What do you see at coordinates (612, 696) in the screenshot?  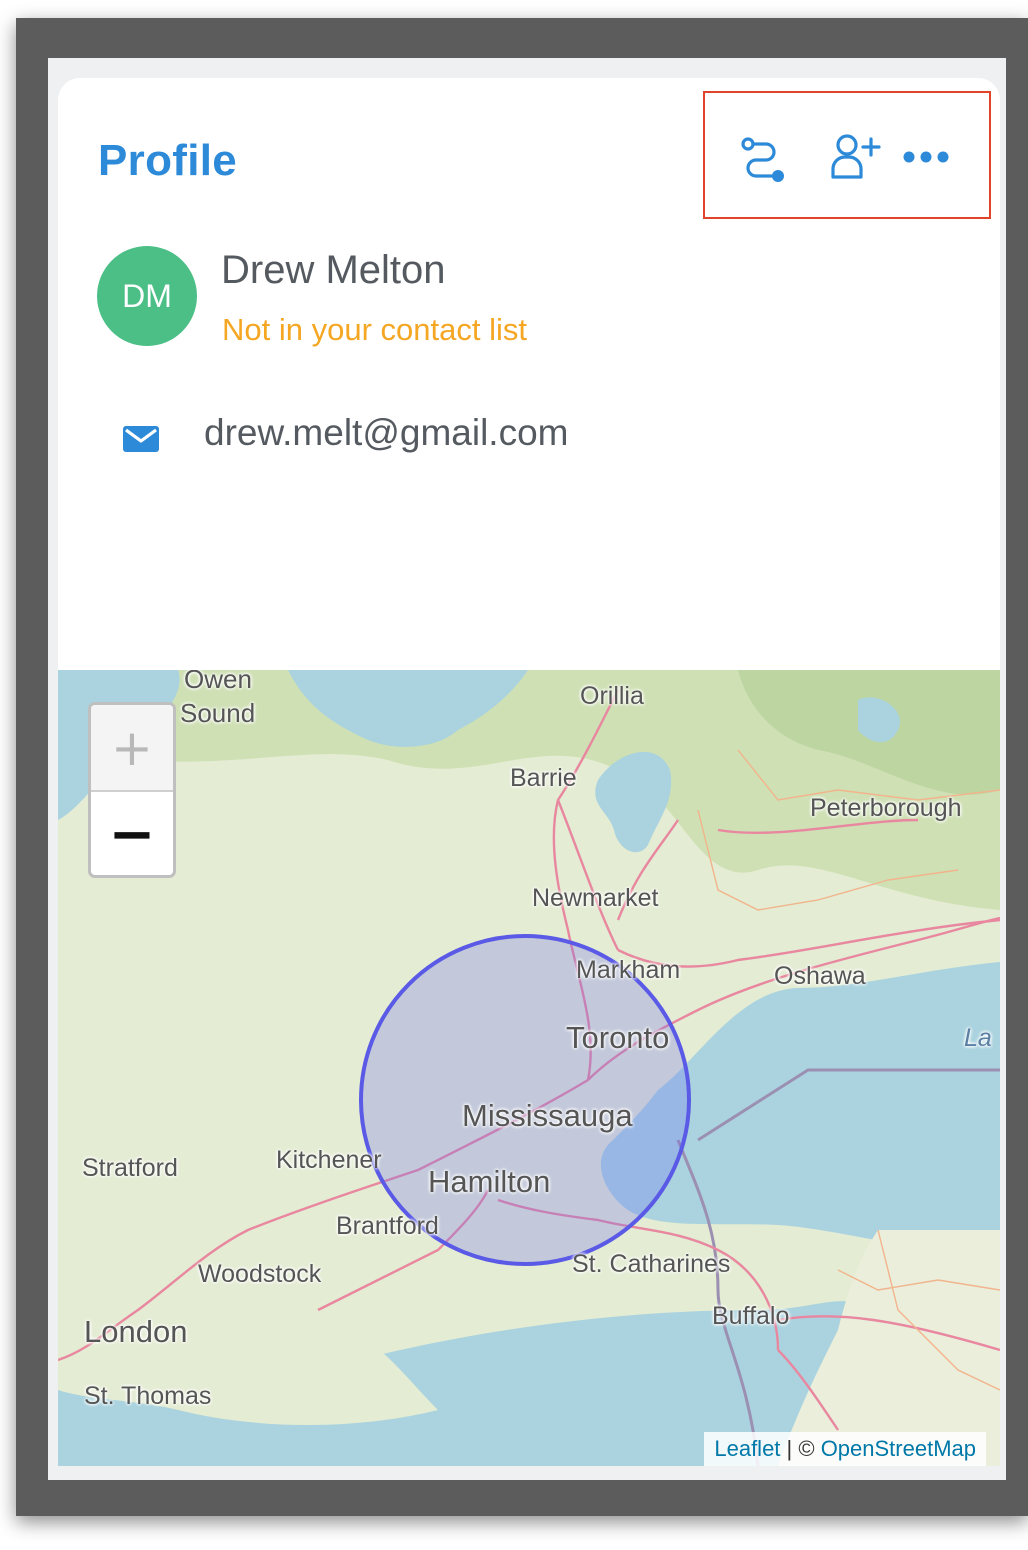 I see `map-label-orillia: Orillia` at bounding box center [612, 696].